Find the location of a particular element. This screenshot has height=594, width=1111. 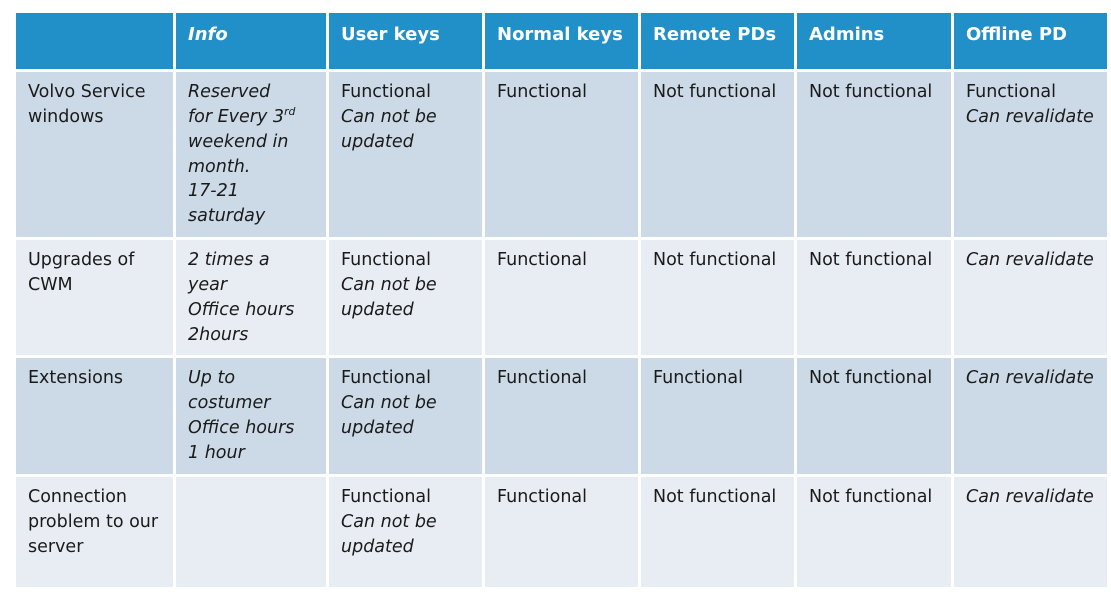

column-header-remote-pds: Remote PDs is located at coordinates (717, 41).